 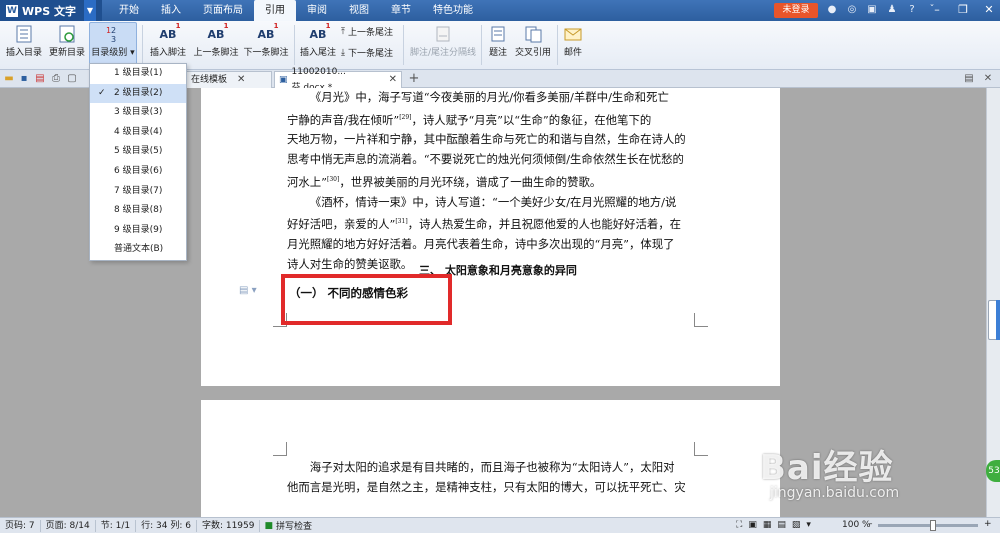 I want to click on zoom-out-icon: –, so click(x=870, y=524).